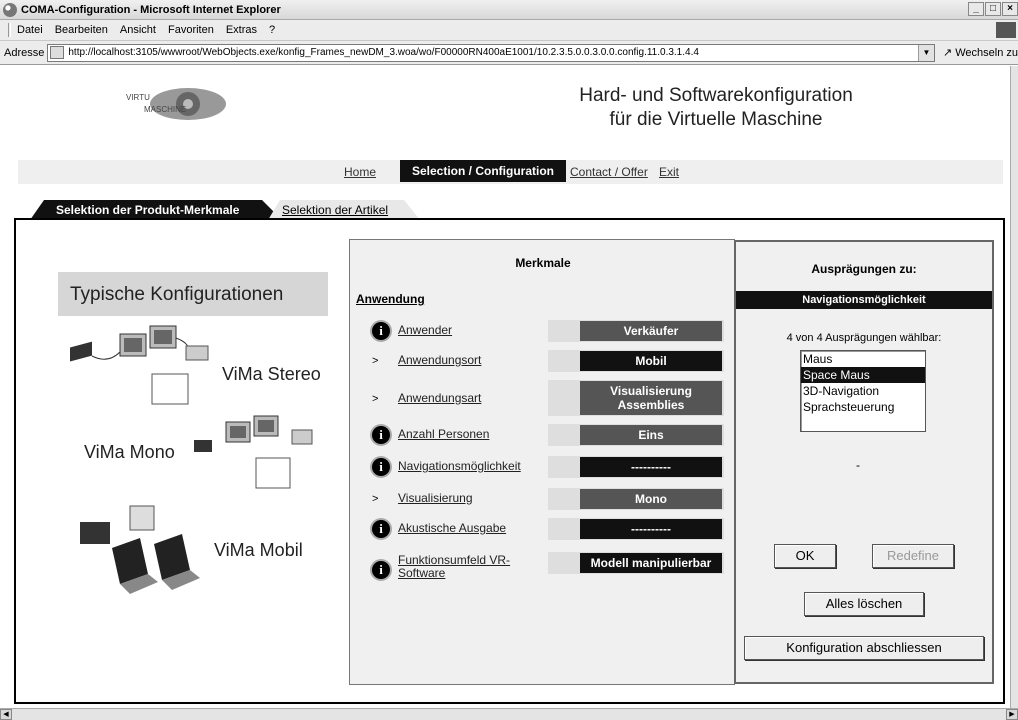 Image resolution: width=1018 pixels, height=720 pixels. I want to click on feature-label-anwendungsart: Anwendungsart, so click(473, 398).